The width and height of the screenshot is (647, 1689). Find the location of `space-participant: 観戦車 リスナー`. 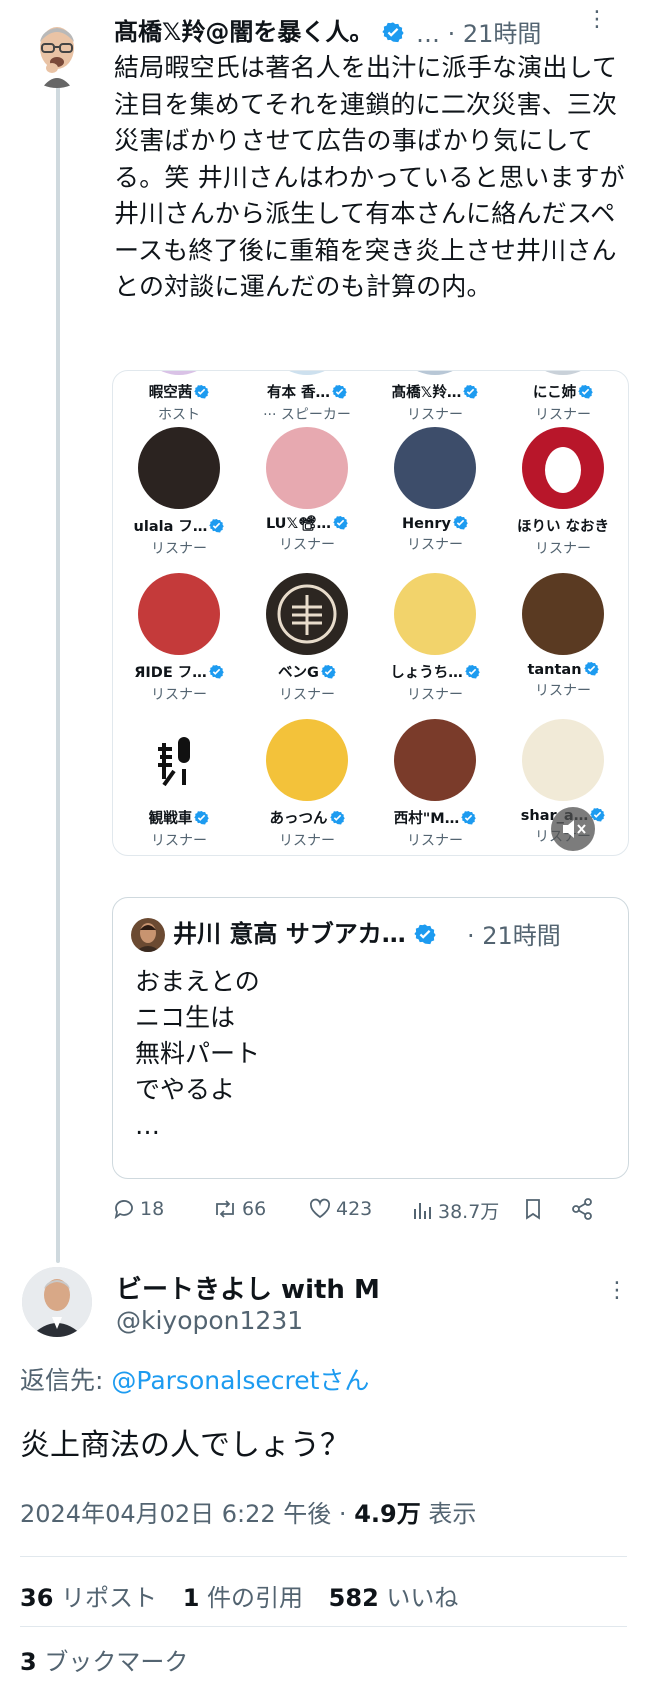

space-participant: 観戦車 リスナー is located at coordinates (179, 784).